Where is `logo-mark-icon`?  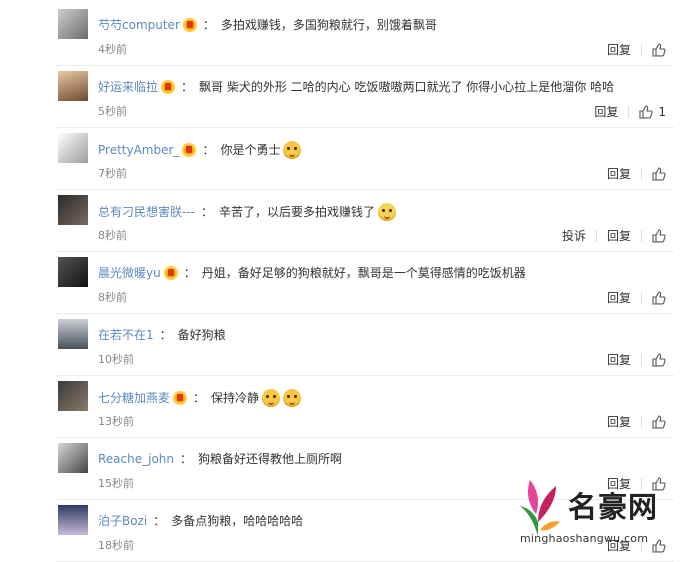 logo-mark-icon is located at coordinates (540, 508).